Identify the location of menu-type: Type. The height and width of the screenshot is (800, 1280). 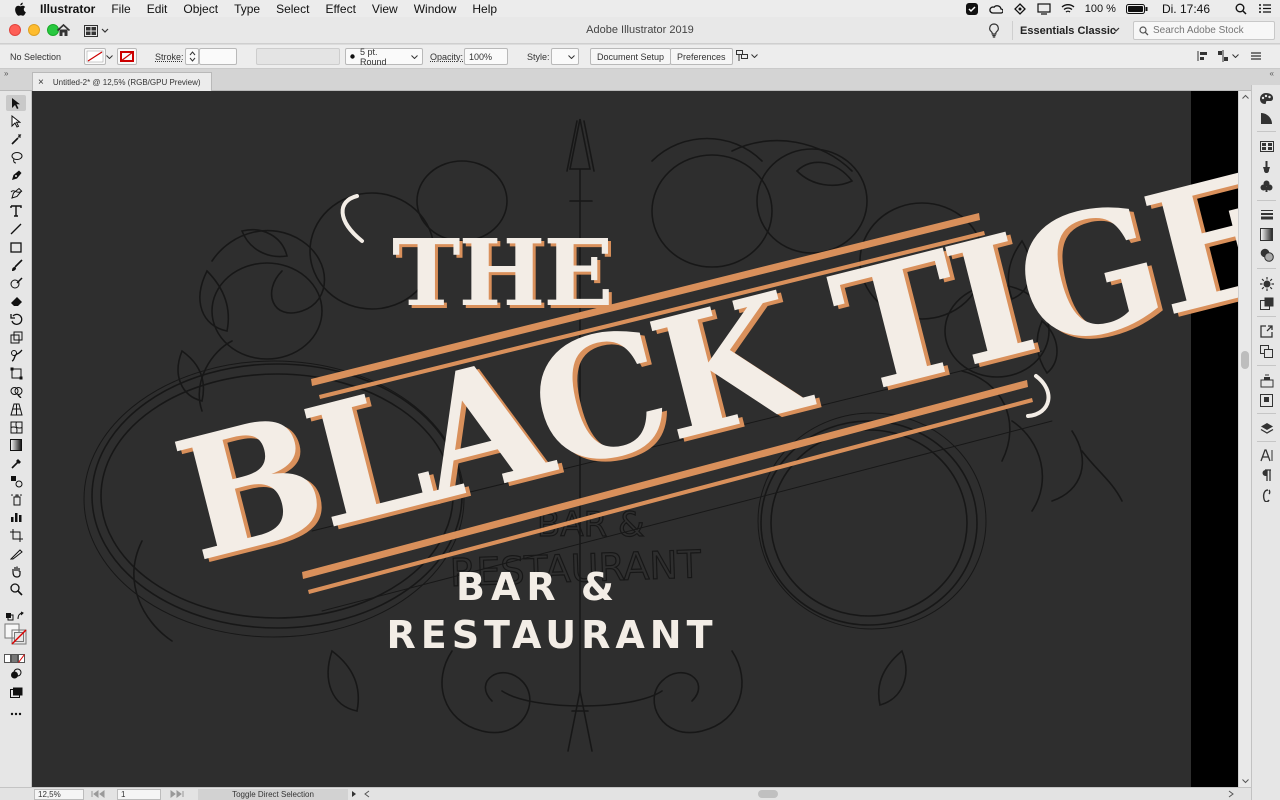
(247, 9).